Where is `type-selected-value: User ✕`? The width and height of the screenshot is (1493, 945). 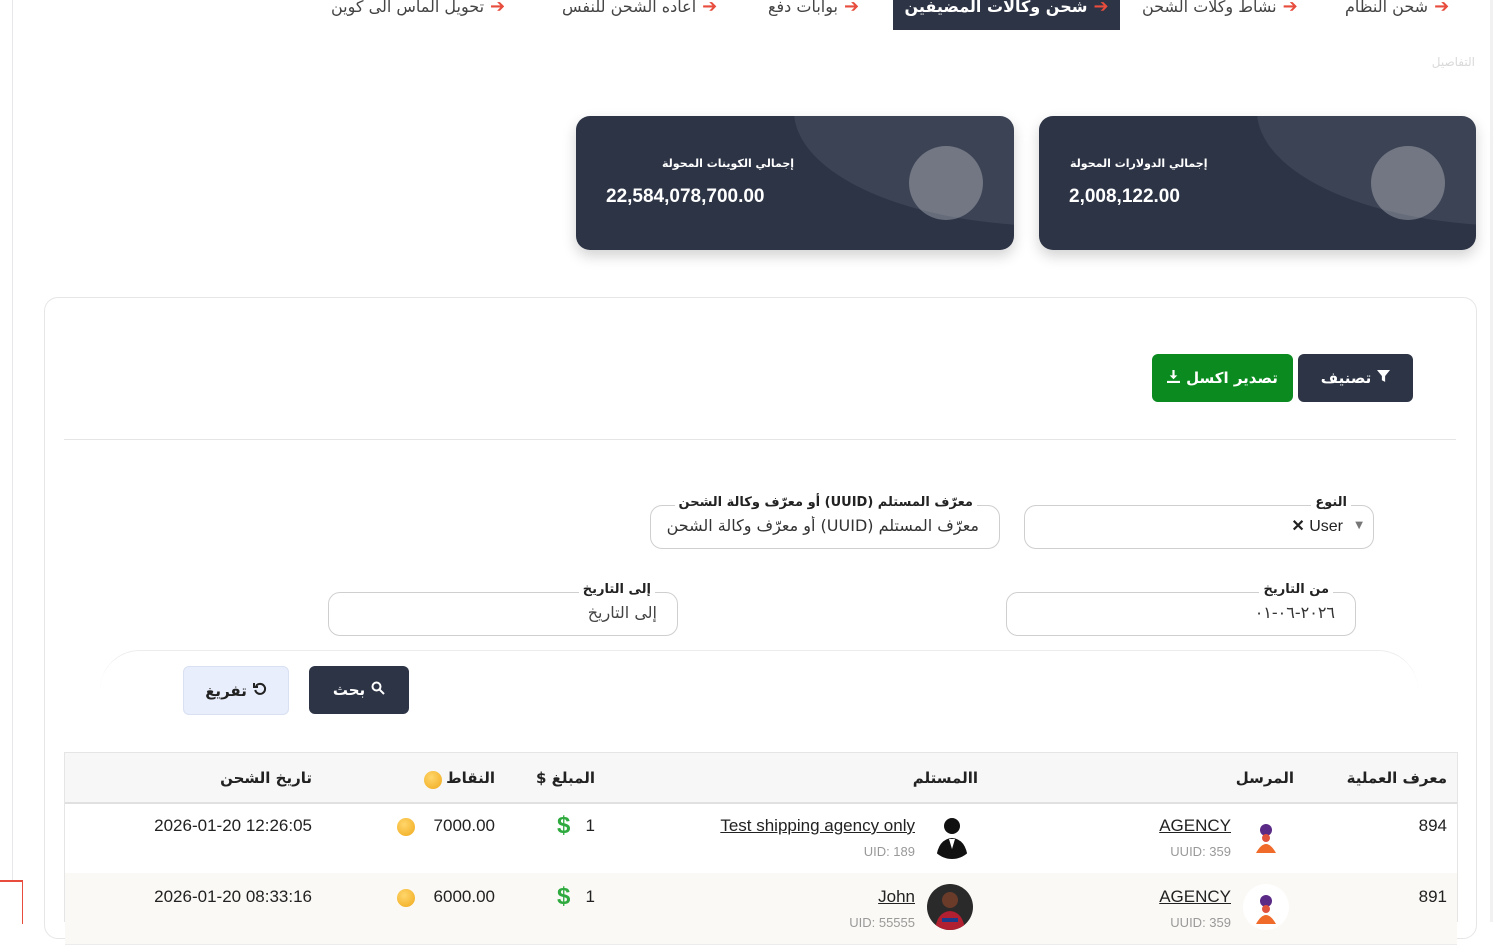 type-selected-value: User ✕ is located at coordinates (1314, 526).